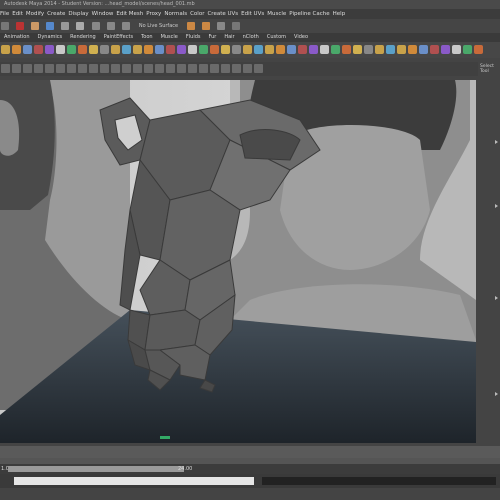 This screenshot has width=500, height=500. What do you see at coordinates (96, 469) in the screenshot?
I see `range-handle` at bounding box center [96, 469].